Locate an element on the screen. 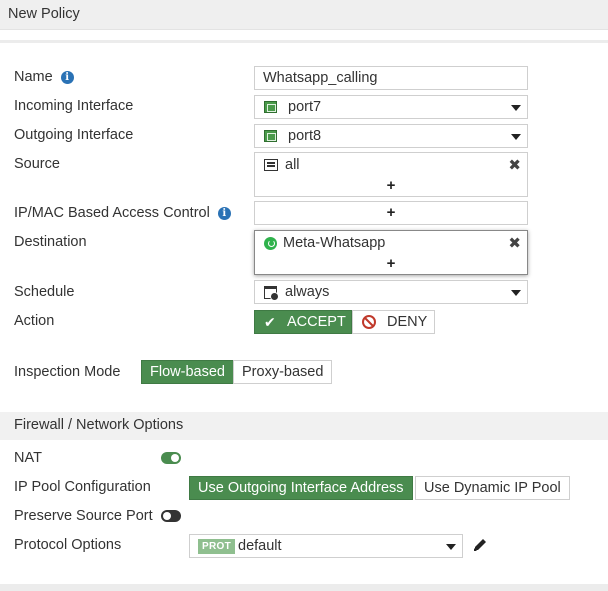  check-icon: ✔ is located at coordinates (270, 322).